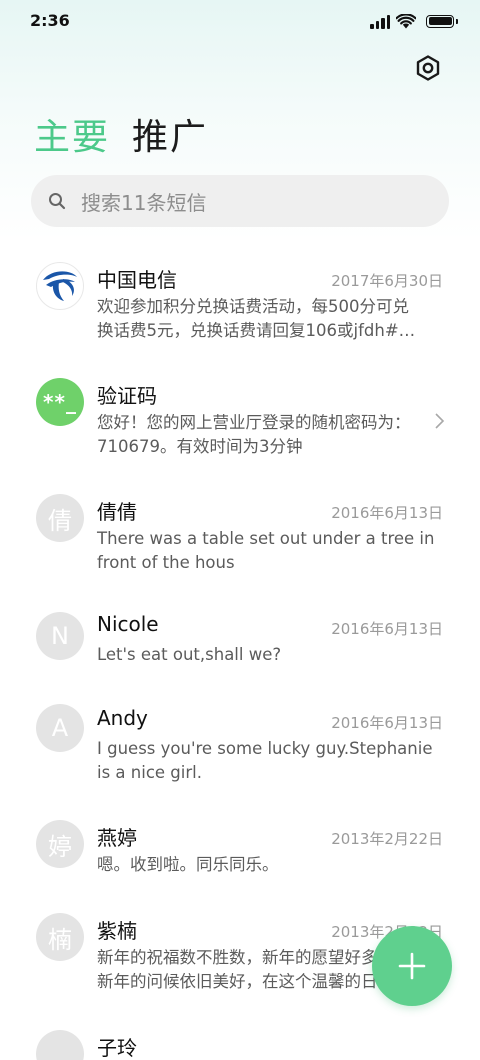 This screenshot has height=1060, width=480. I want to click on plus-icon, so click(412, 966).